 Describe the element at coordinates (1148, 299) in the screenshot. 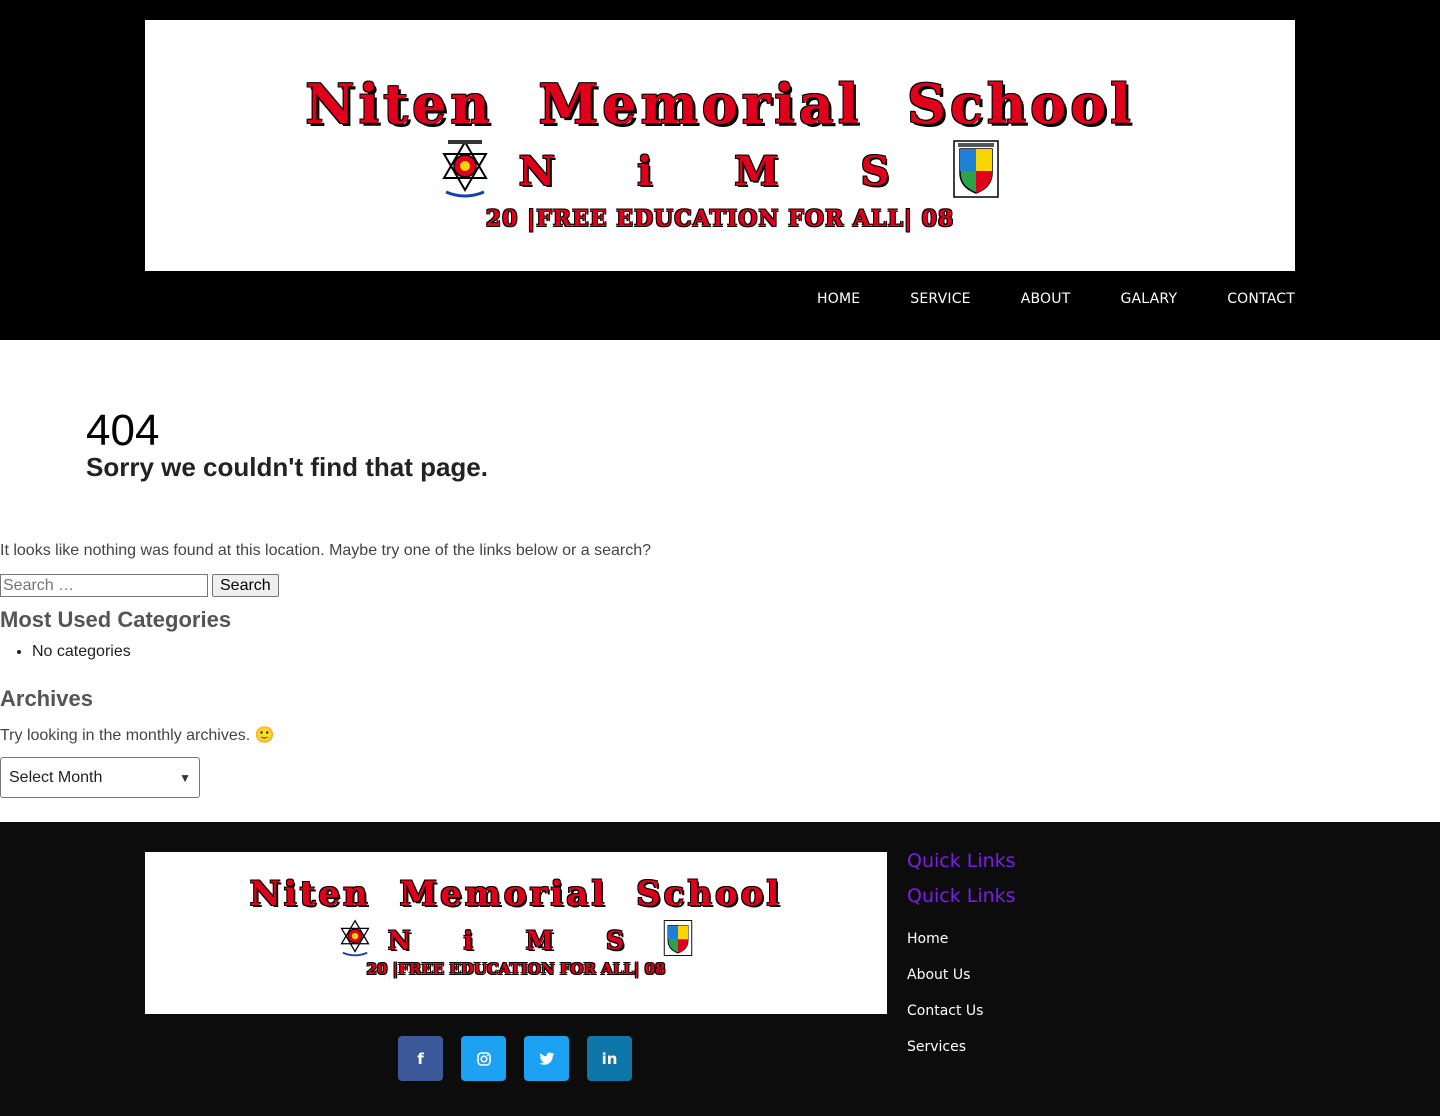

I see `nav-galary: GALARY` at that location.